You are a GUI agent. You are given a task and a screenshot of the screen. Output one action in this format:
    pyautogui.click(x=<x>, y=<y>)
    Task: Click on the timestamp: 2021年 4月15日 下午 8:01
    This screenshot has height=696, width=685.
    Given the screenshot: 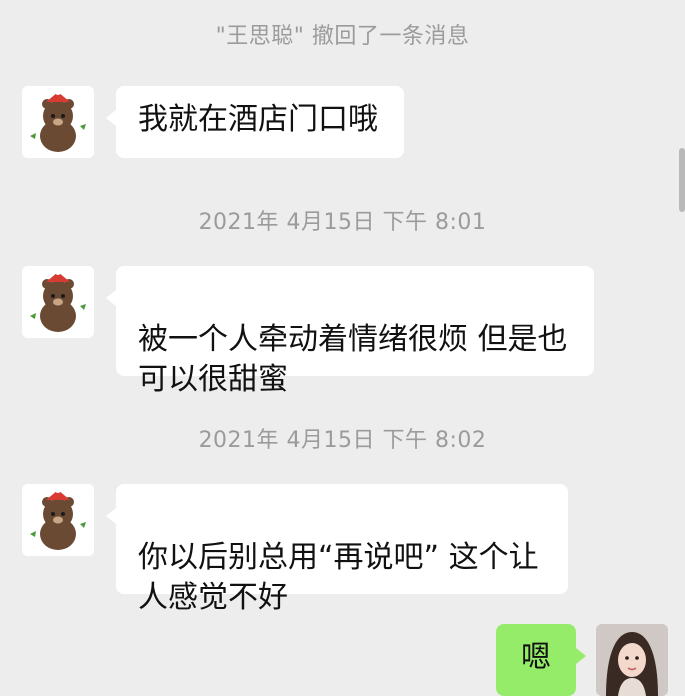 What is the action you would take?
    pyautogui.click(x=342, y=222)
    